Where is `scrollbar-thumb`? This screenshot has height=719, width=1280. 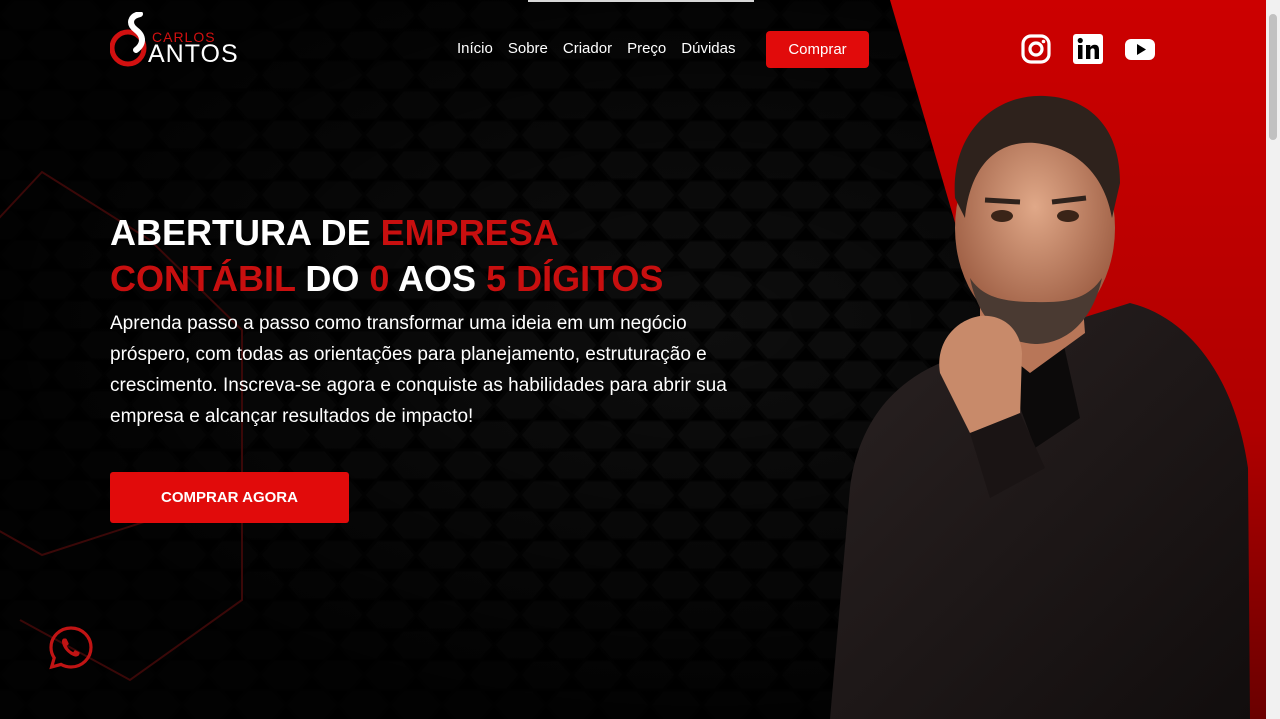
scrollbar-thumb is located at coordinates (1273, 77).